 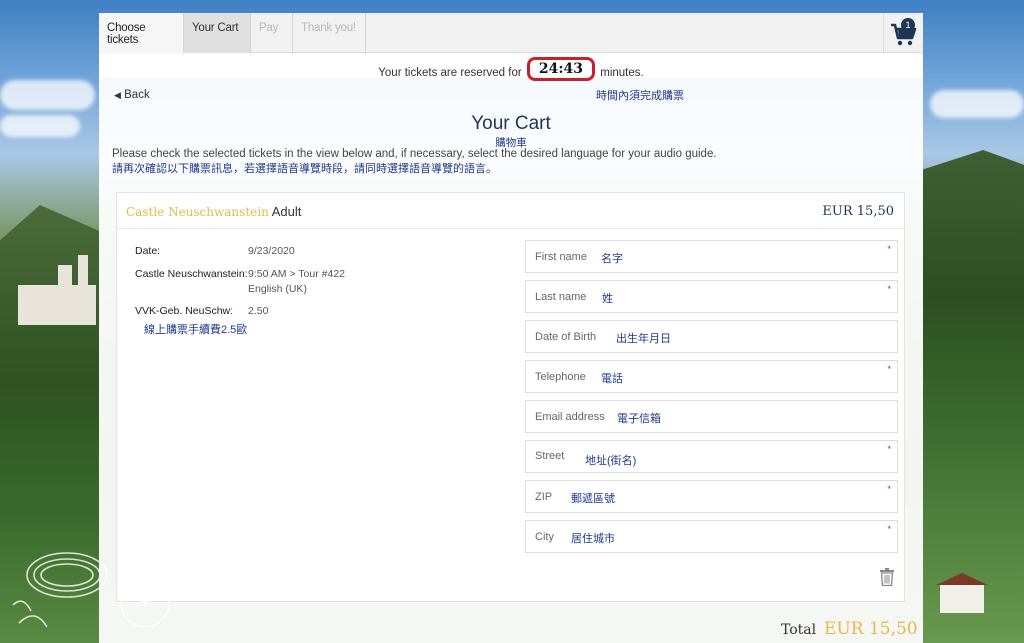 I want to click on trash-icon, so click(x=887, y=577).